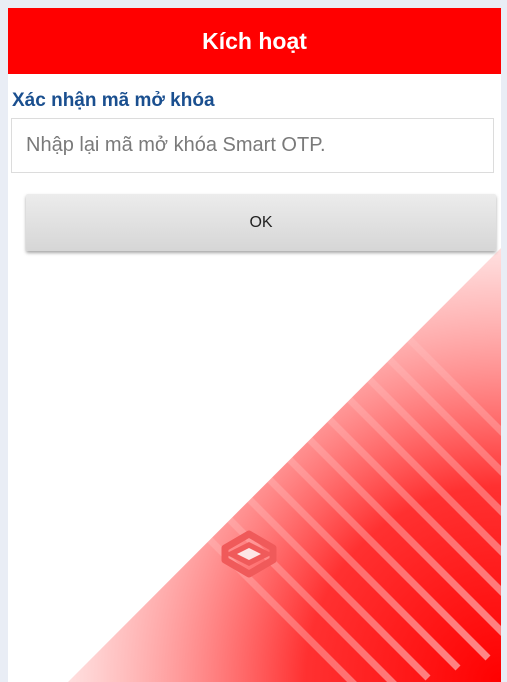 The height and width of the screenshot is (682, 507). What do you see at coordinates (249, 554) in the screenshot?
I see `bank-logo-icon` at bounding box center [249, 554].